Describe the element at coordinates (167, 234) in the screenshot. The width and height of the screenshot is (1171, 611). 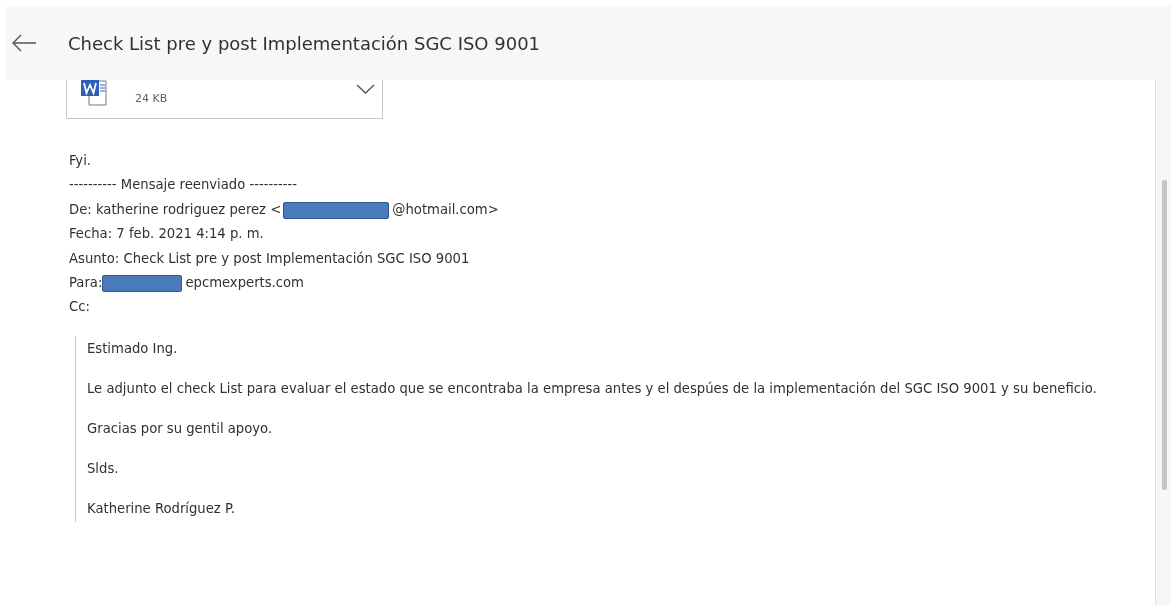
I see `date-text: Fecha: 7 feb. 2021 4:14 p. m.` at that location.